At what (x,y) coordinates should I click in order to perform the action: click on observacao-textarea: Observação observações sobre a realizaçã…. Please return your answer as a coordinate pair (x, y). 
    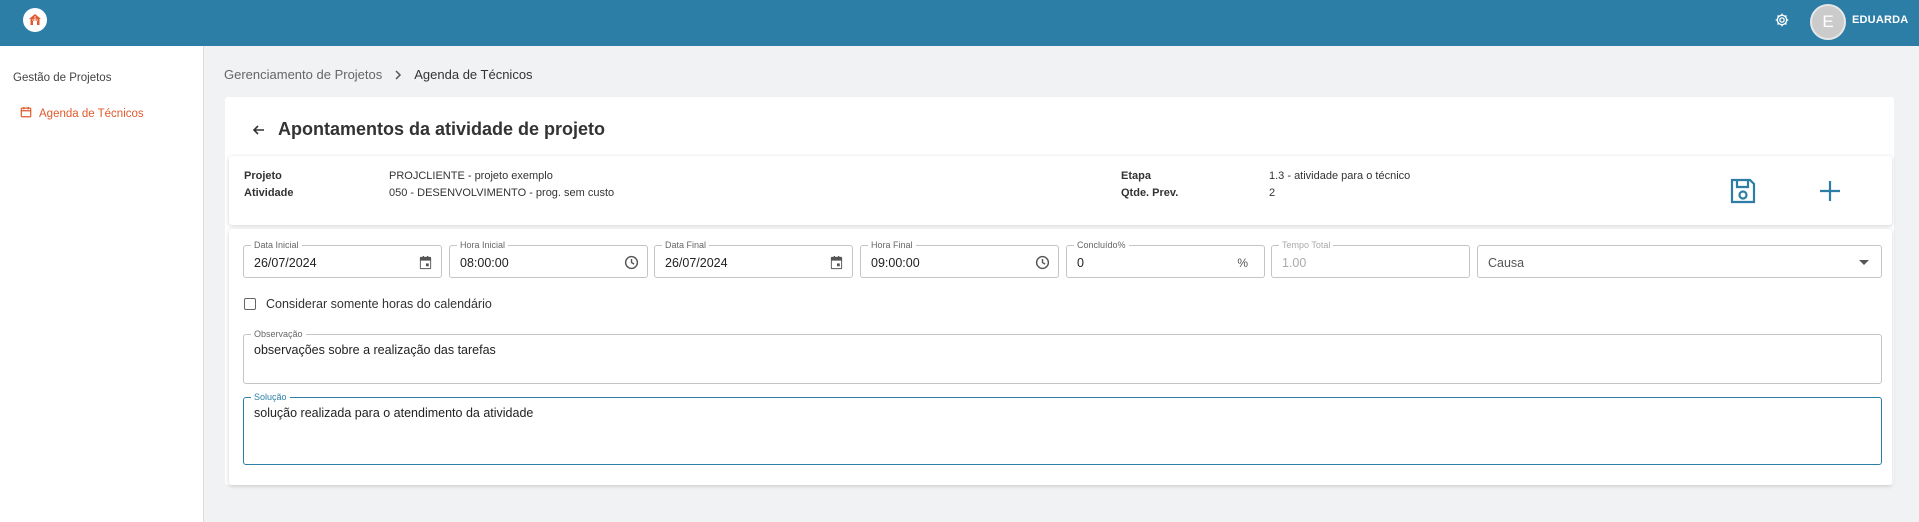
    Looking at the image, I should click on (1062, 356).